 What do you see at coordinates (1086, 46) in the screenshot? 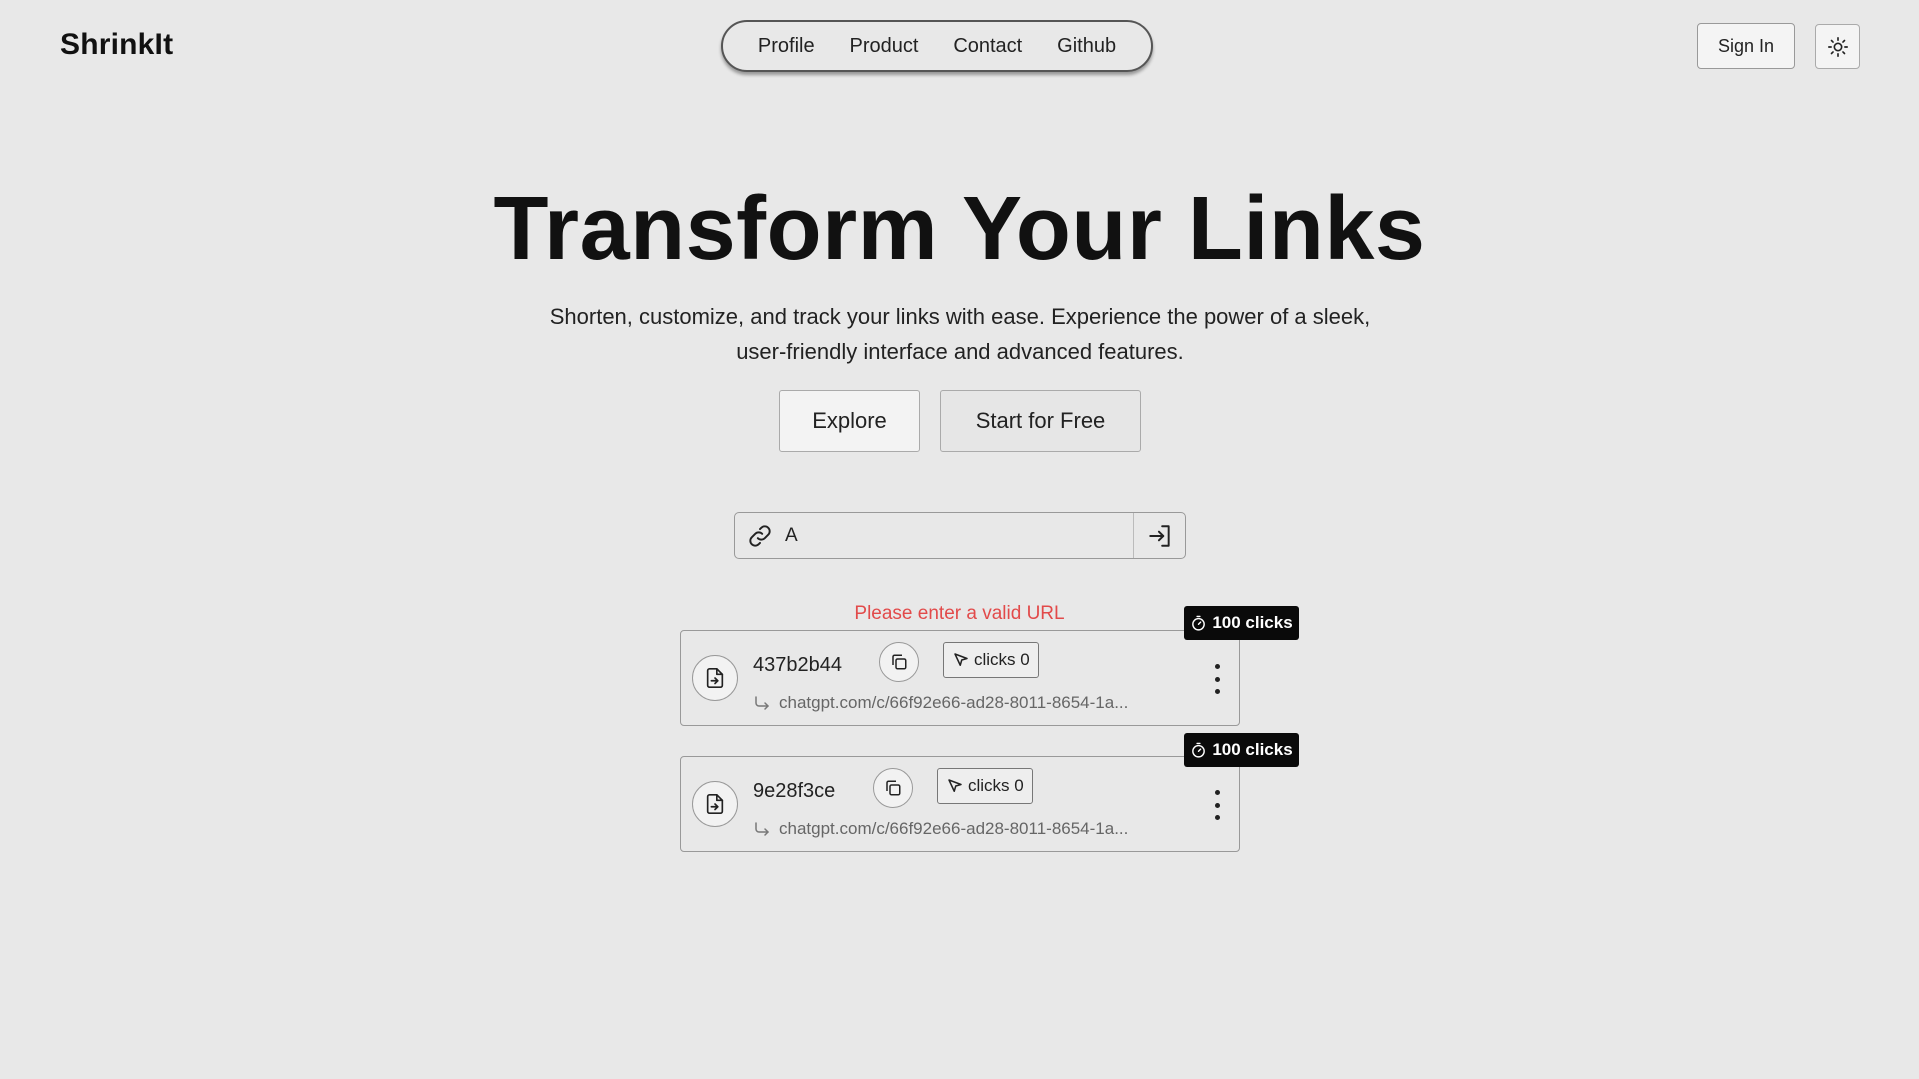
I see `nav-github: Github` at bounding box center [1086, 46].